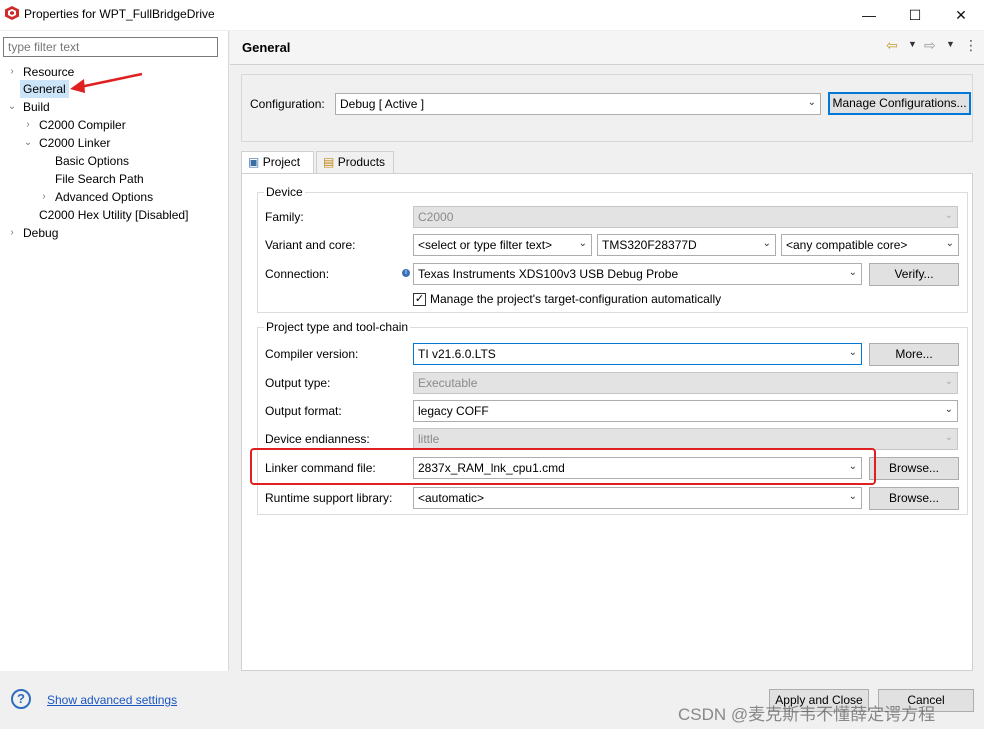 This screenshot has width=984, height=729. I want to click on help-icon: ?, so click(21, 699).